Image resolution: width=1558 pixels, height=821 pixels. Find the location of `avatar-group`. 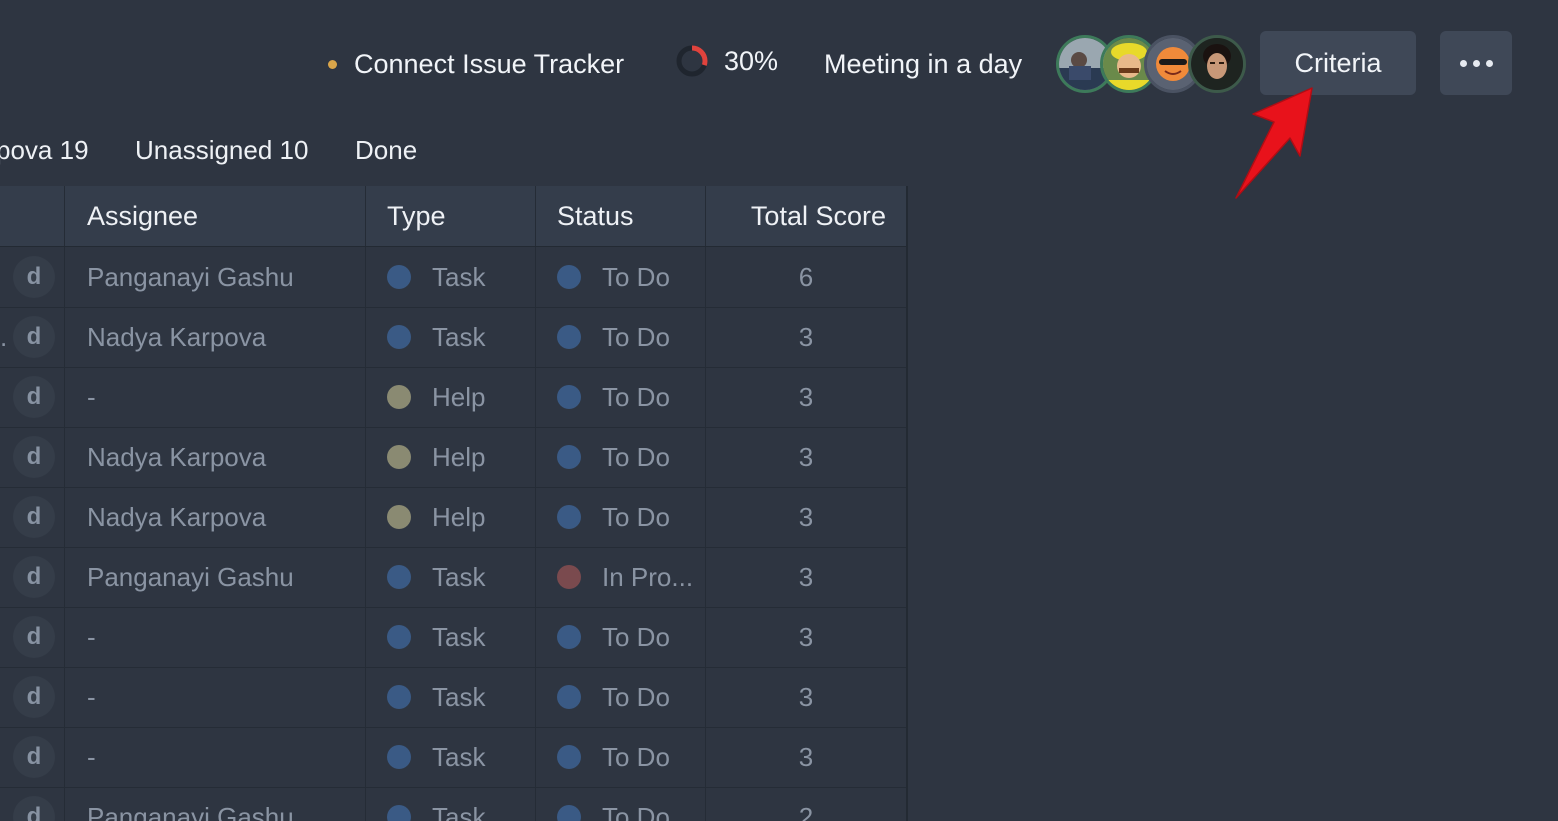

avatar-group is located at coordinates (1151, 64).